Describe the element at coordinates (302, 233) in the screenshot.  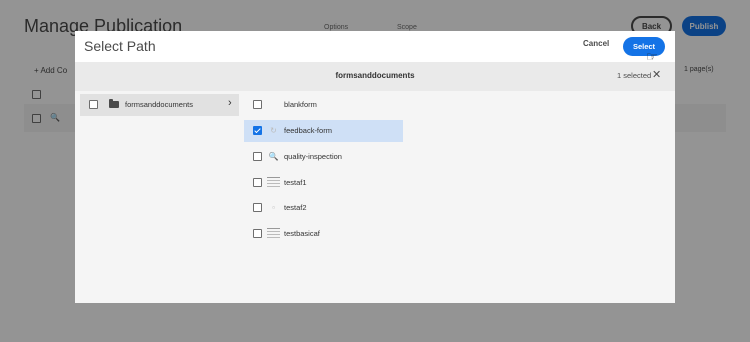
I see `item-label: testbasicaf` at that location.